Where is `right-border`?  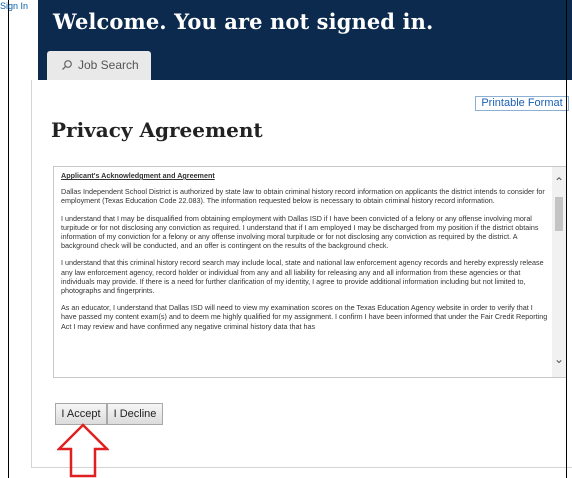 right-border is located at coordinates (566, 239).